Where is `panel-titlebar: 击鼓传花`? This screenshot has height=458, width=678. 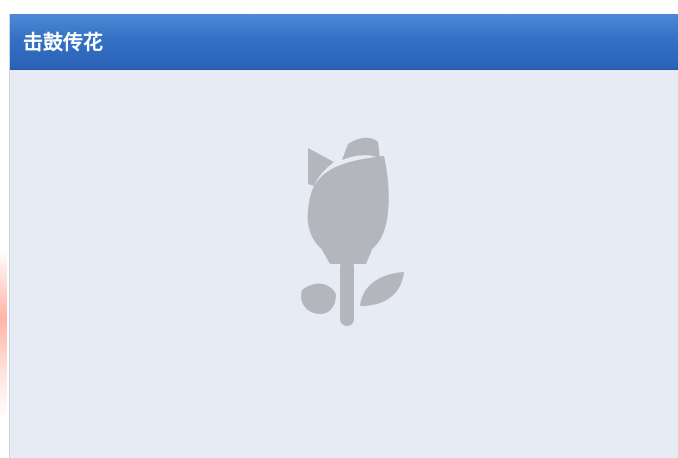 panel-titlebar: 击鼓传花 is located at coordinates (344, 42).